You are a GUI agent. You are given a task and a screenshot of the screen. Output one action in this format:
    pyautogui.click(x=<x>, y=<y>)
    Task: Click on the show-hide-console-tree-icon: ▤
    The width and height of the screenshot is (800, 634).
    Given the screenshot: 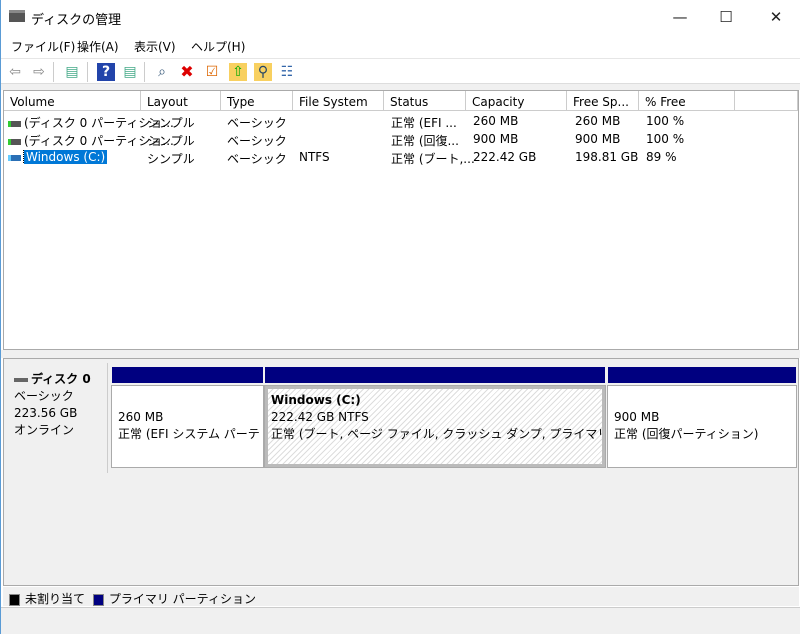 What is the action you would take?
    pyautogui.click(x=72, y=72)
    